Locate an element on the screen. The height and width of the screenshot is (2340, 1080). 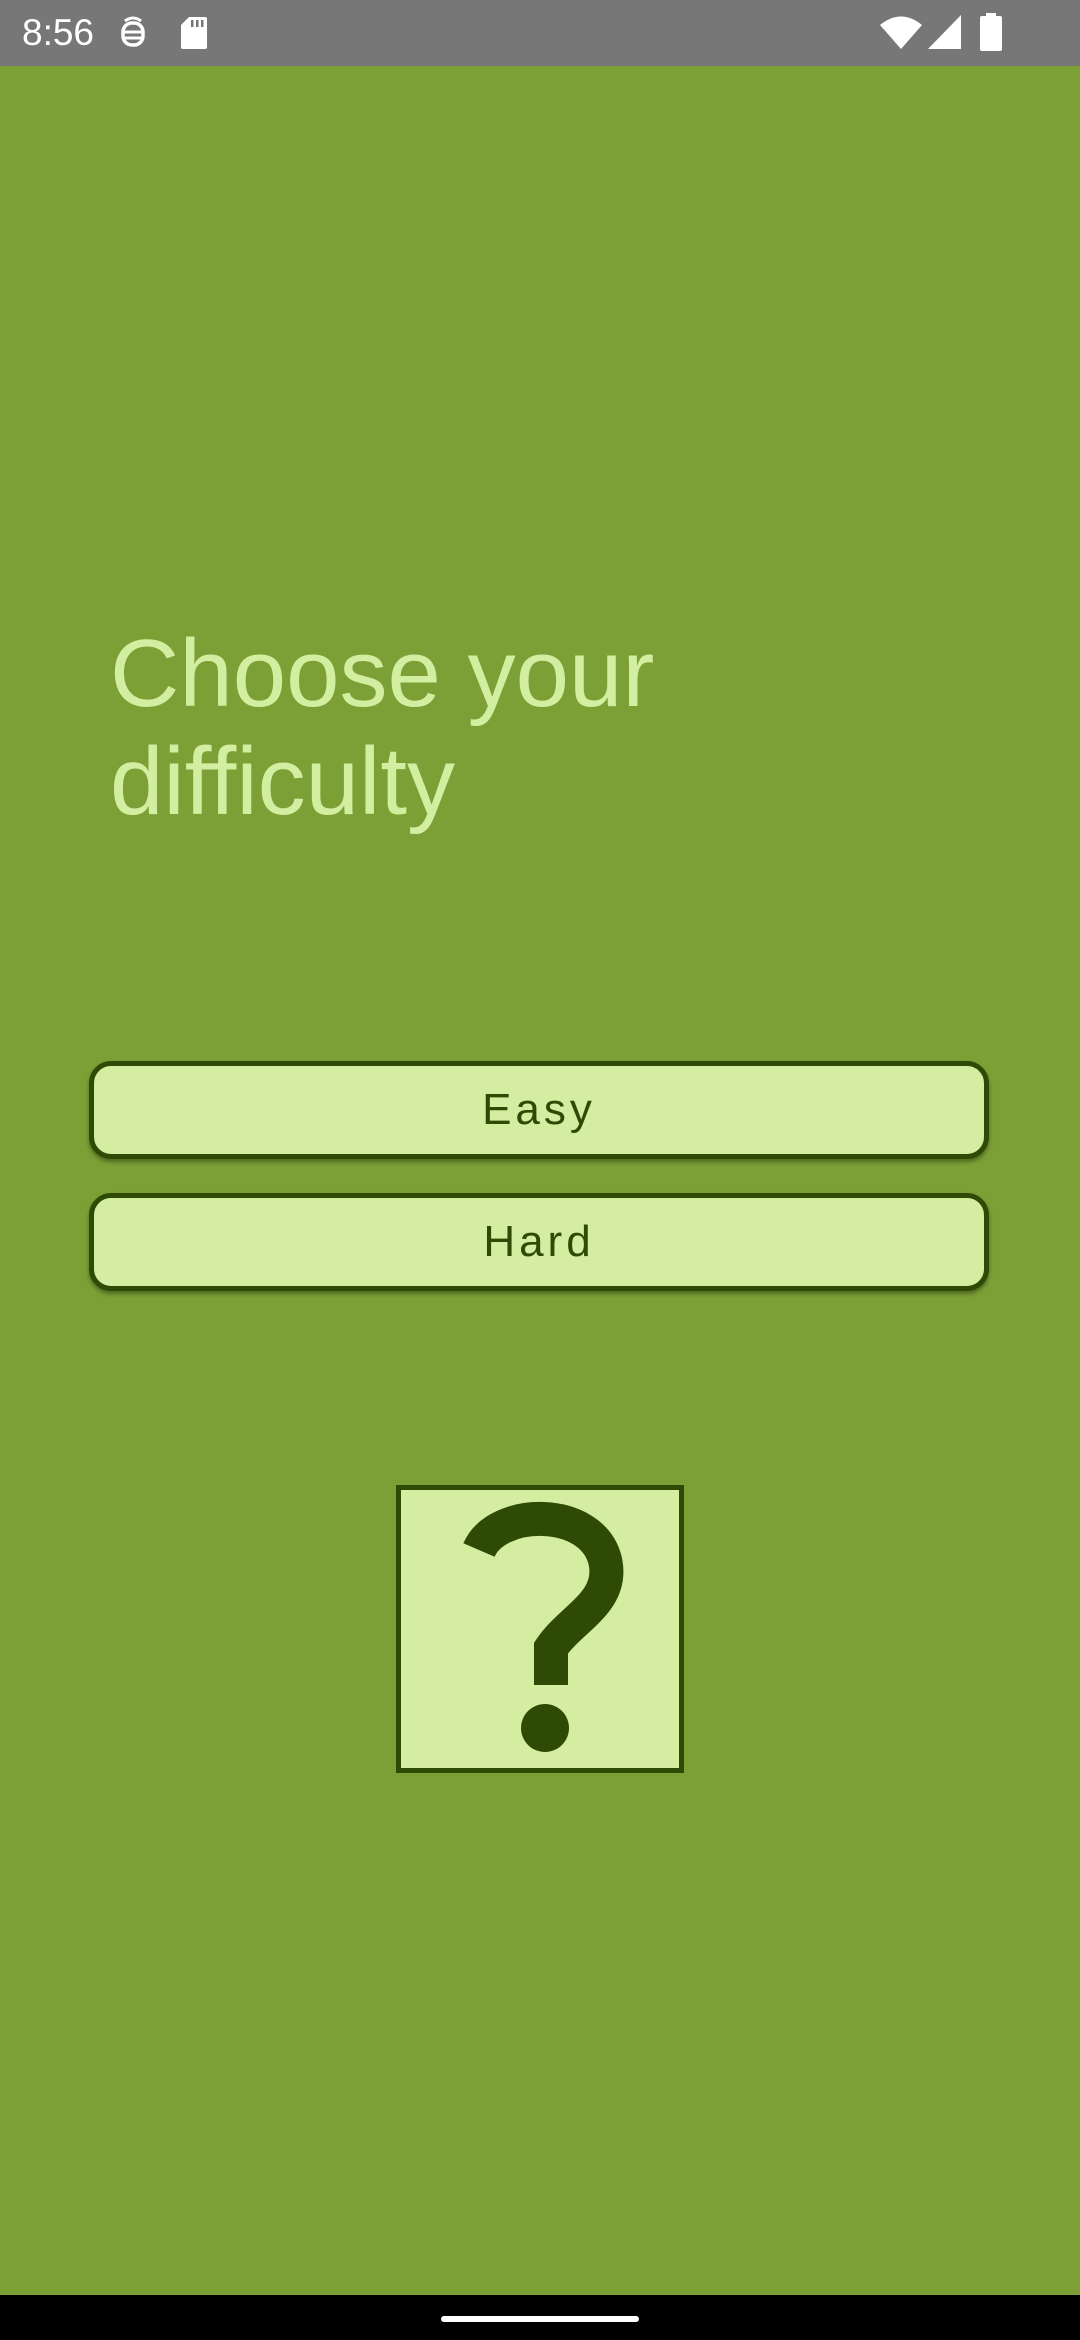
status-bar: 8:56 is located at coordinates (540, 33).